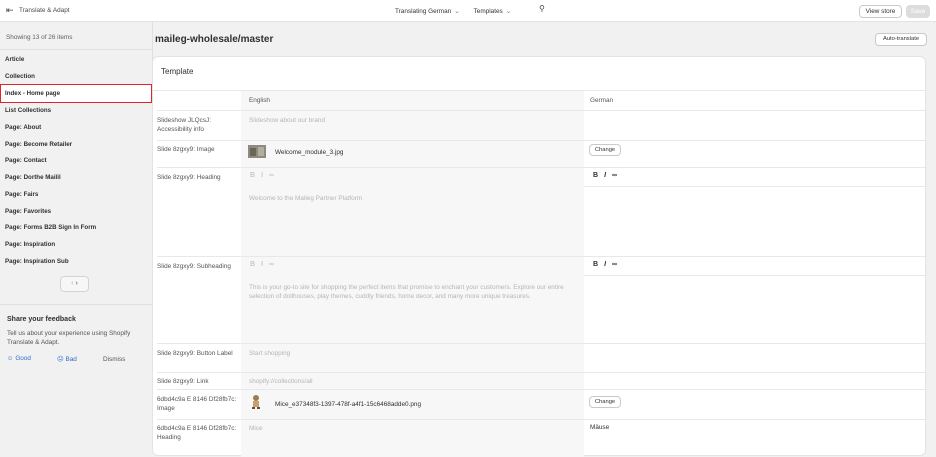  What do you see at coordinates (26, 160) in the screenshot?
I see `sidebar-item-page-contact: Page: Contact` at bounding box center [26, 160].